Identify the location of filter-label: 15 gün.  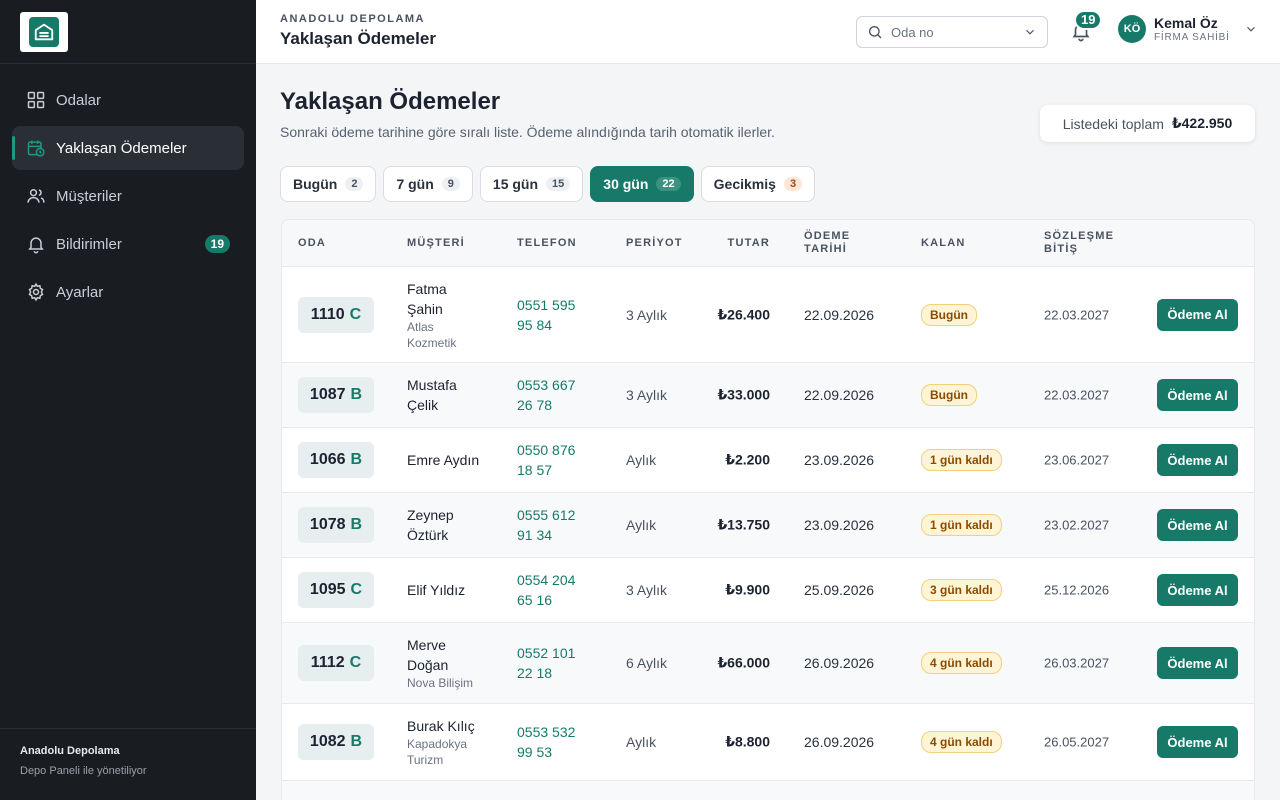
(515, 184).